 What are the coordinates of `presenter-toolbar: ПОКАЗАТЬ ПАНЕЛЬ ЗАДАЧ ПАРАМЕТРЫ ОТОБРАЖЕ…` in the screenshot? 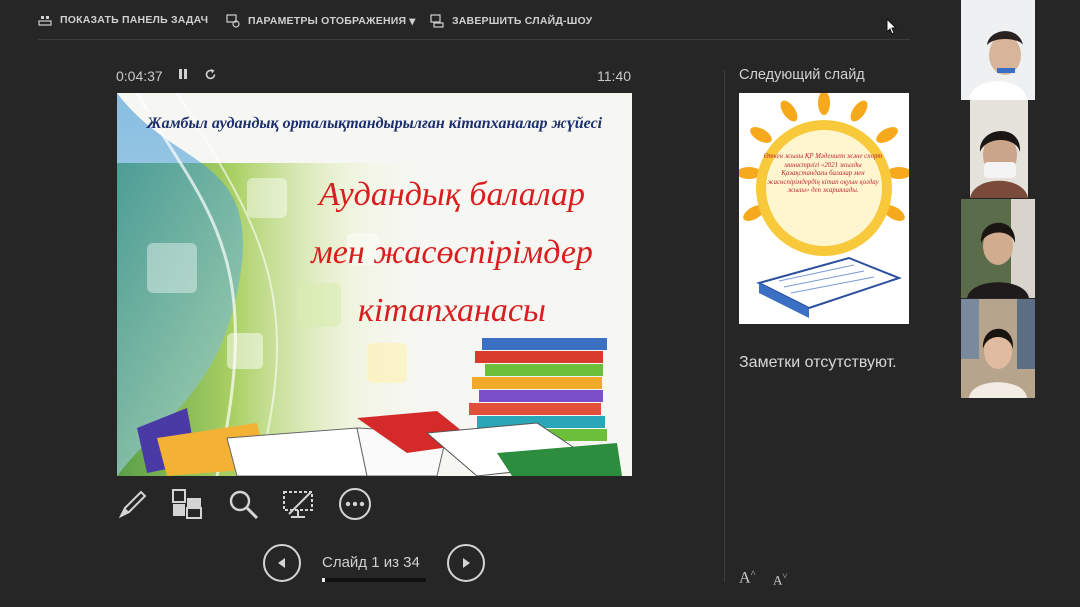 It's located at (455, 21).